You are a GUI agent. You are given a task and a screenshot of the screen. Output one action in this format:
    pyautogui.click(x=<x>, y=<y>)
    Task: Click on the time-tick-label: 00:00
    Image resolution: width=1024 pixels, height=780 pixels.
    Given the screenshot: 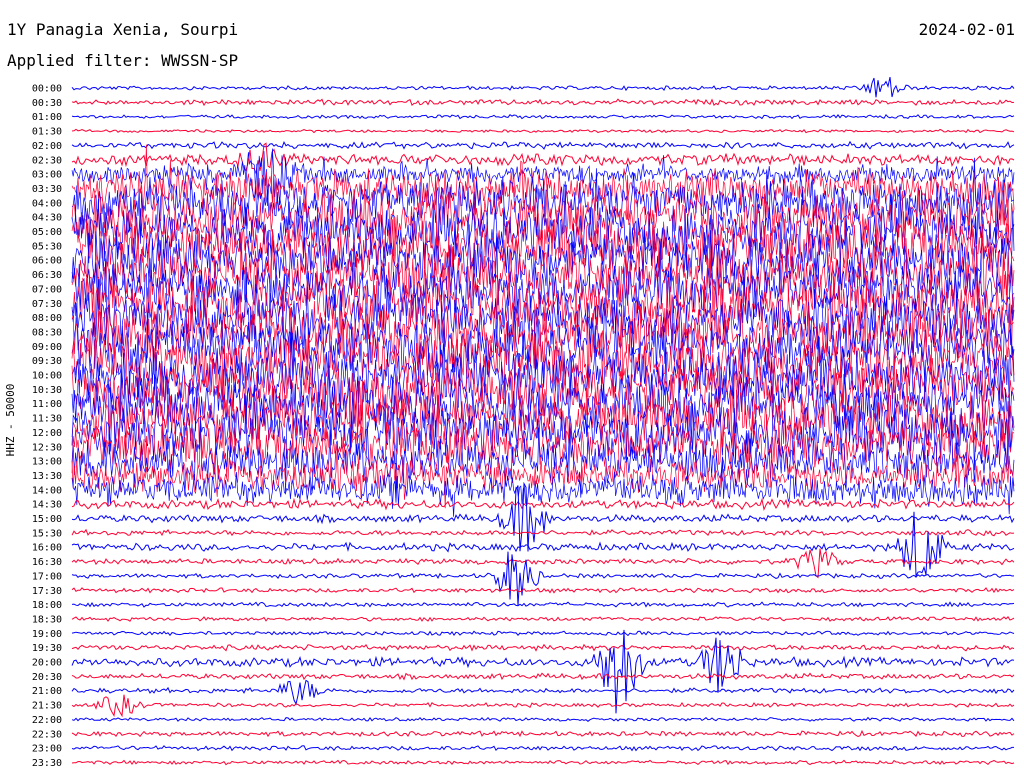 What is the action you would take?
    pyautogui.click(x=47, y=89)
    